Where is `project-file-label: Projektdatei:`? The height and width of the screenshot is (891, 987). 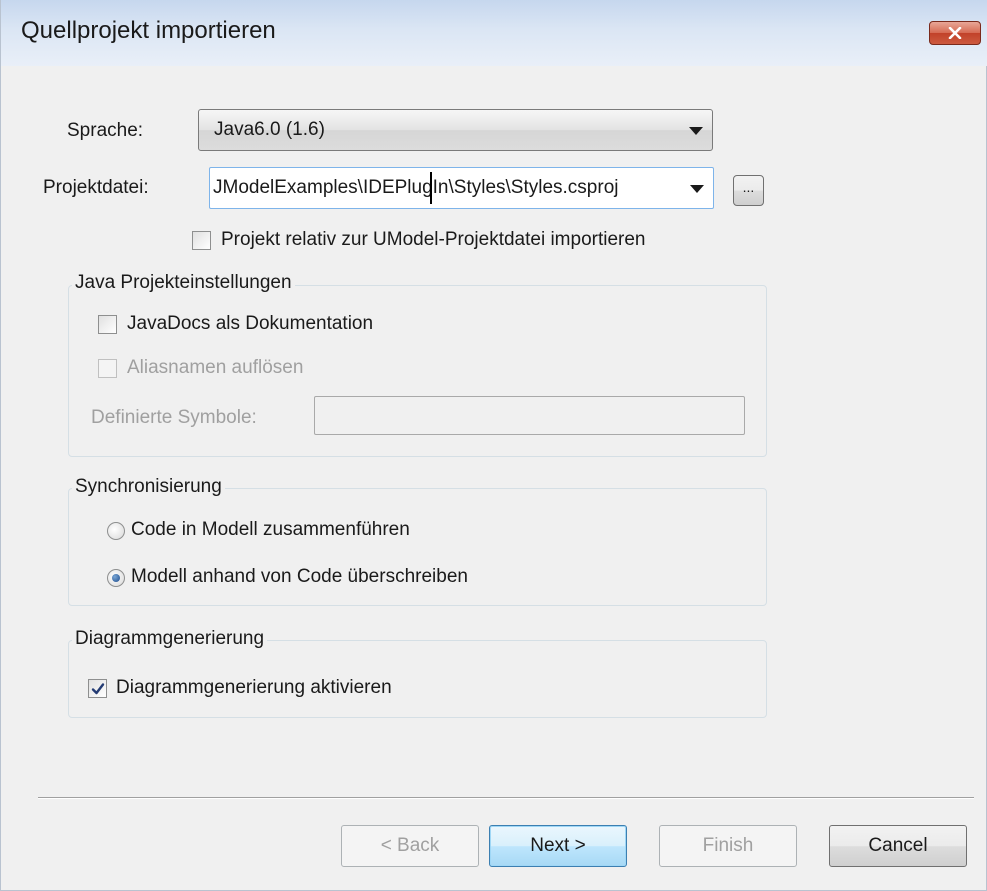 project-file-label: Projektdatei: is located at coordinates (96, 187).